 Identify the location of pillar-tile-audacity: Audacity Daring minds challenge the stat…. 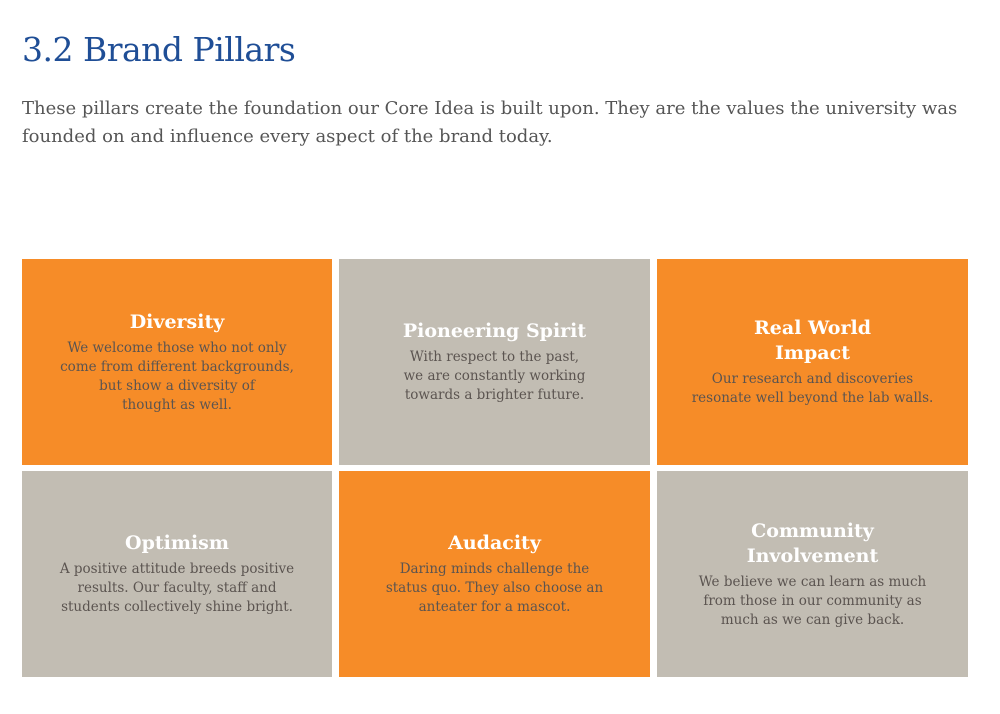
(494, 574).